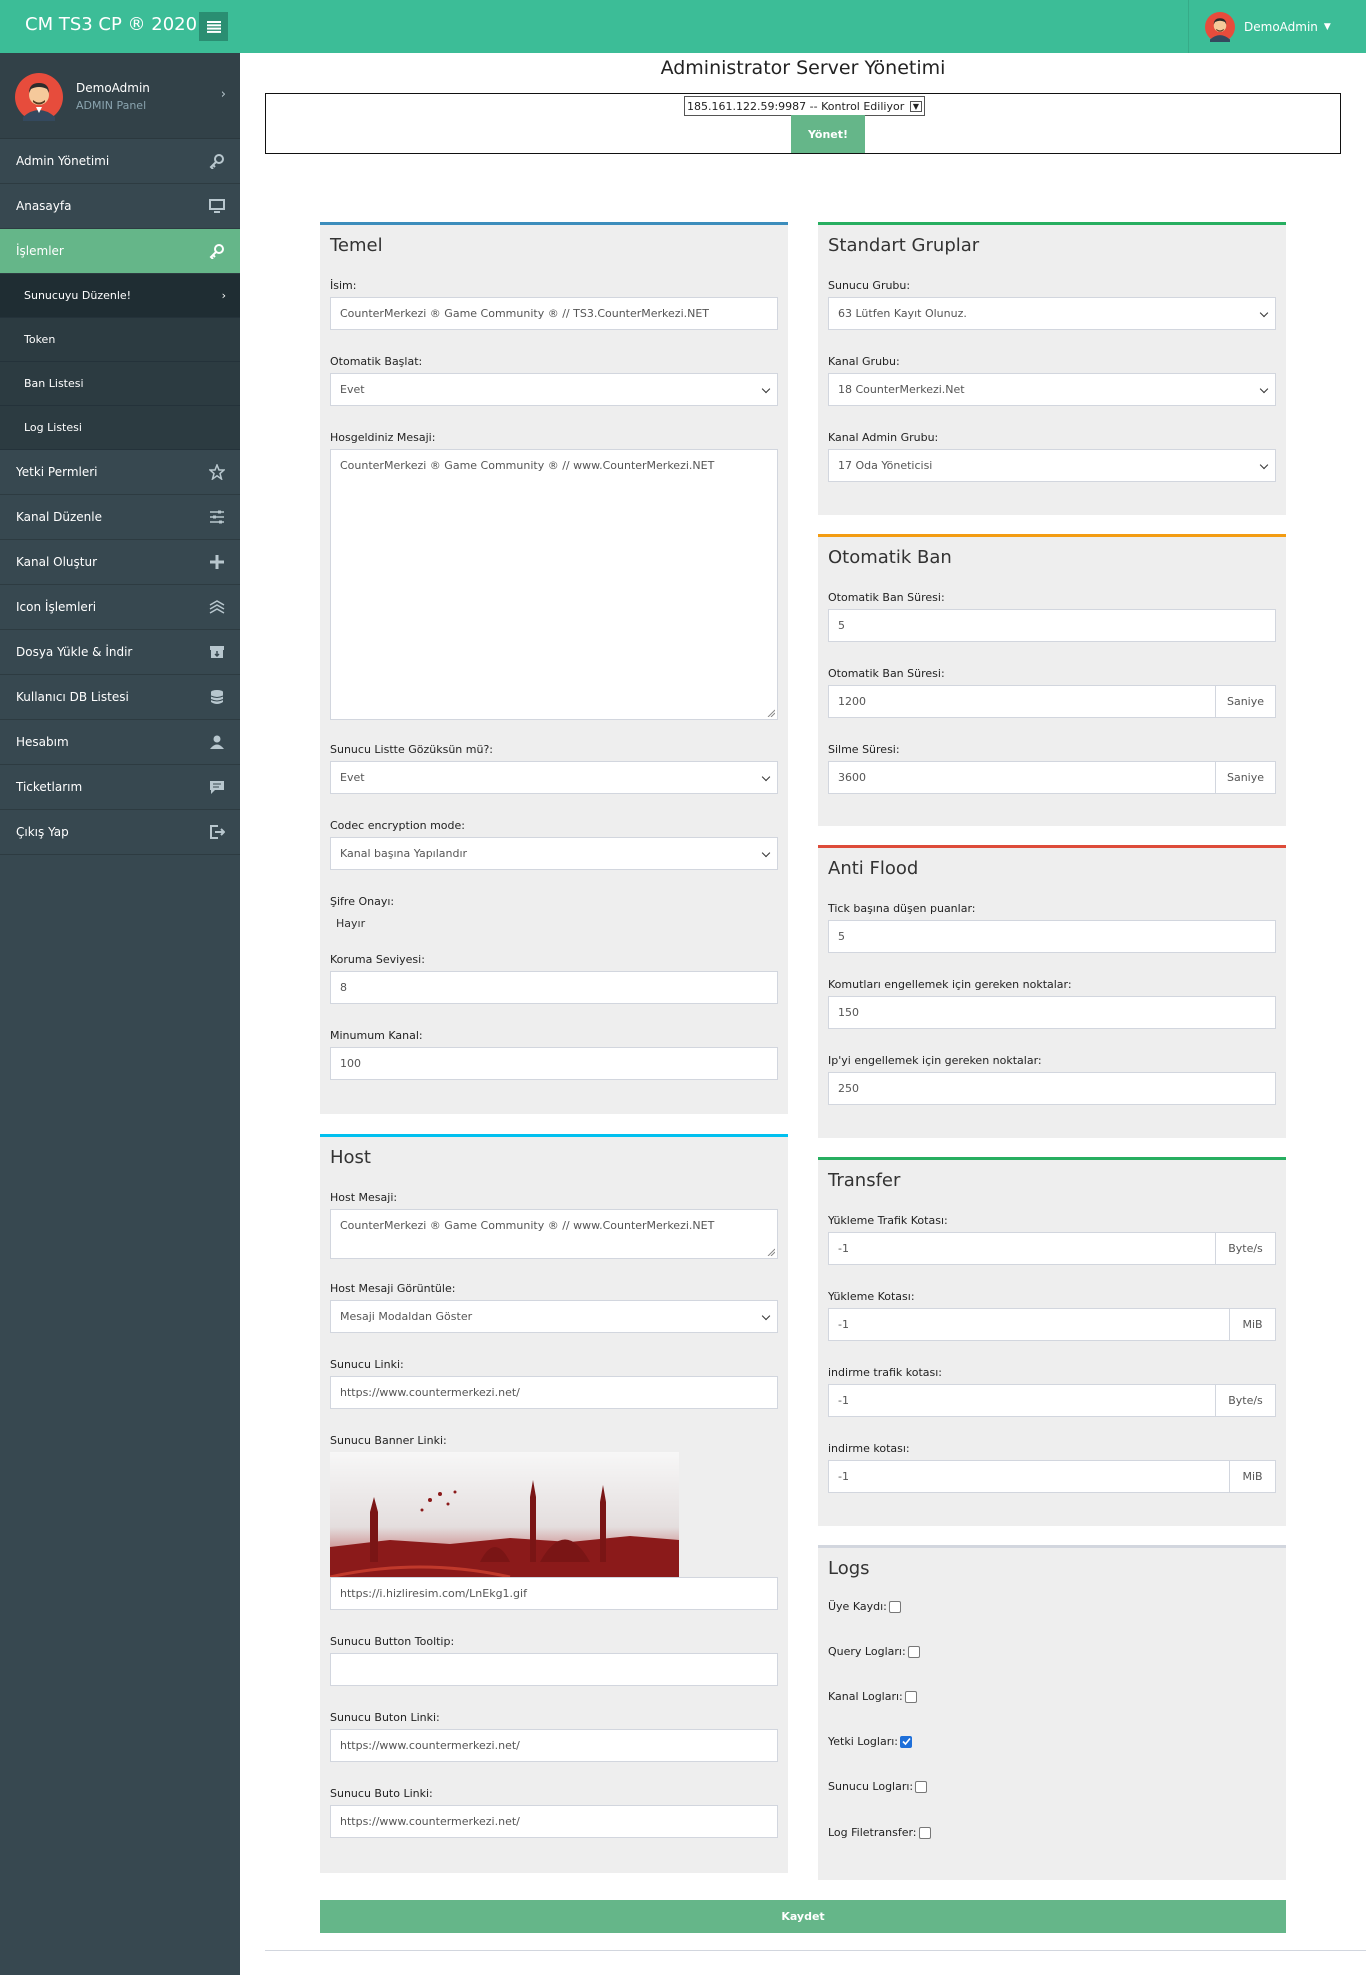  I want to click on log-label: Üye Kaydı:, so click(857, 1606).